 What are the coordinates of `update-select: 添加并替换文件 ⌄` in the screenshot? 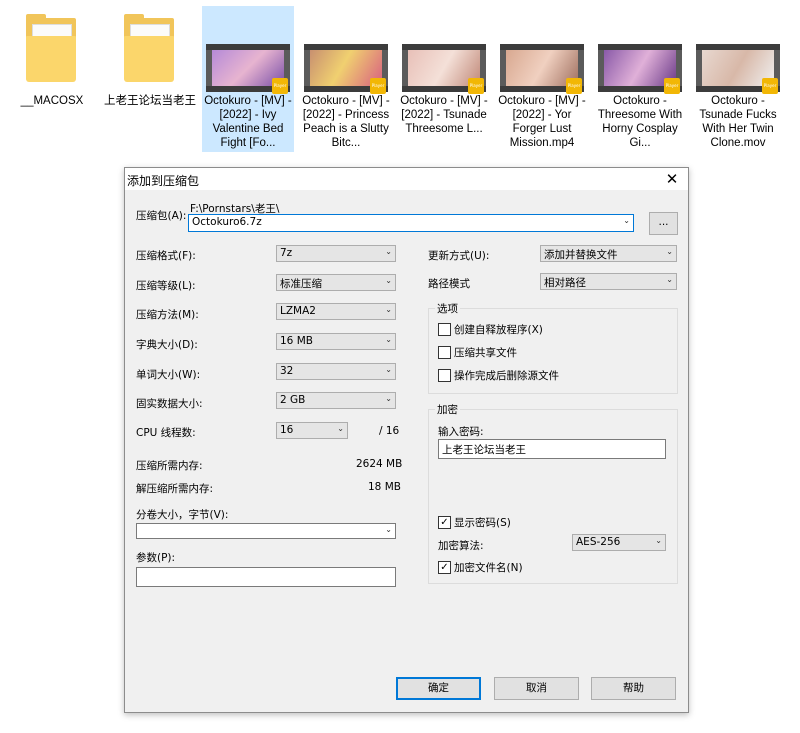 It's located at (608, 253).